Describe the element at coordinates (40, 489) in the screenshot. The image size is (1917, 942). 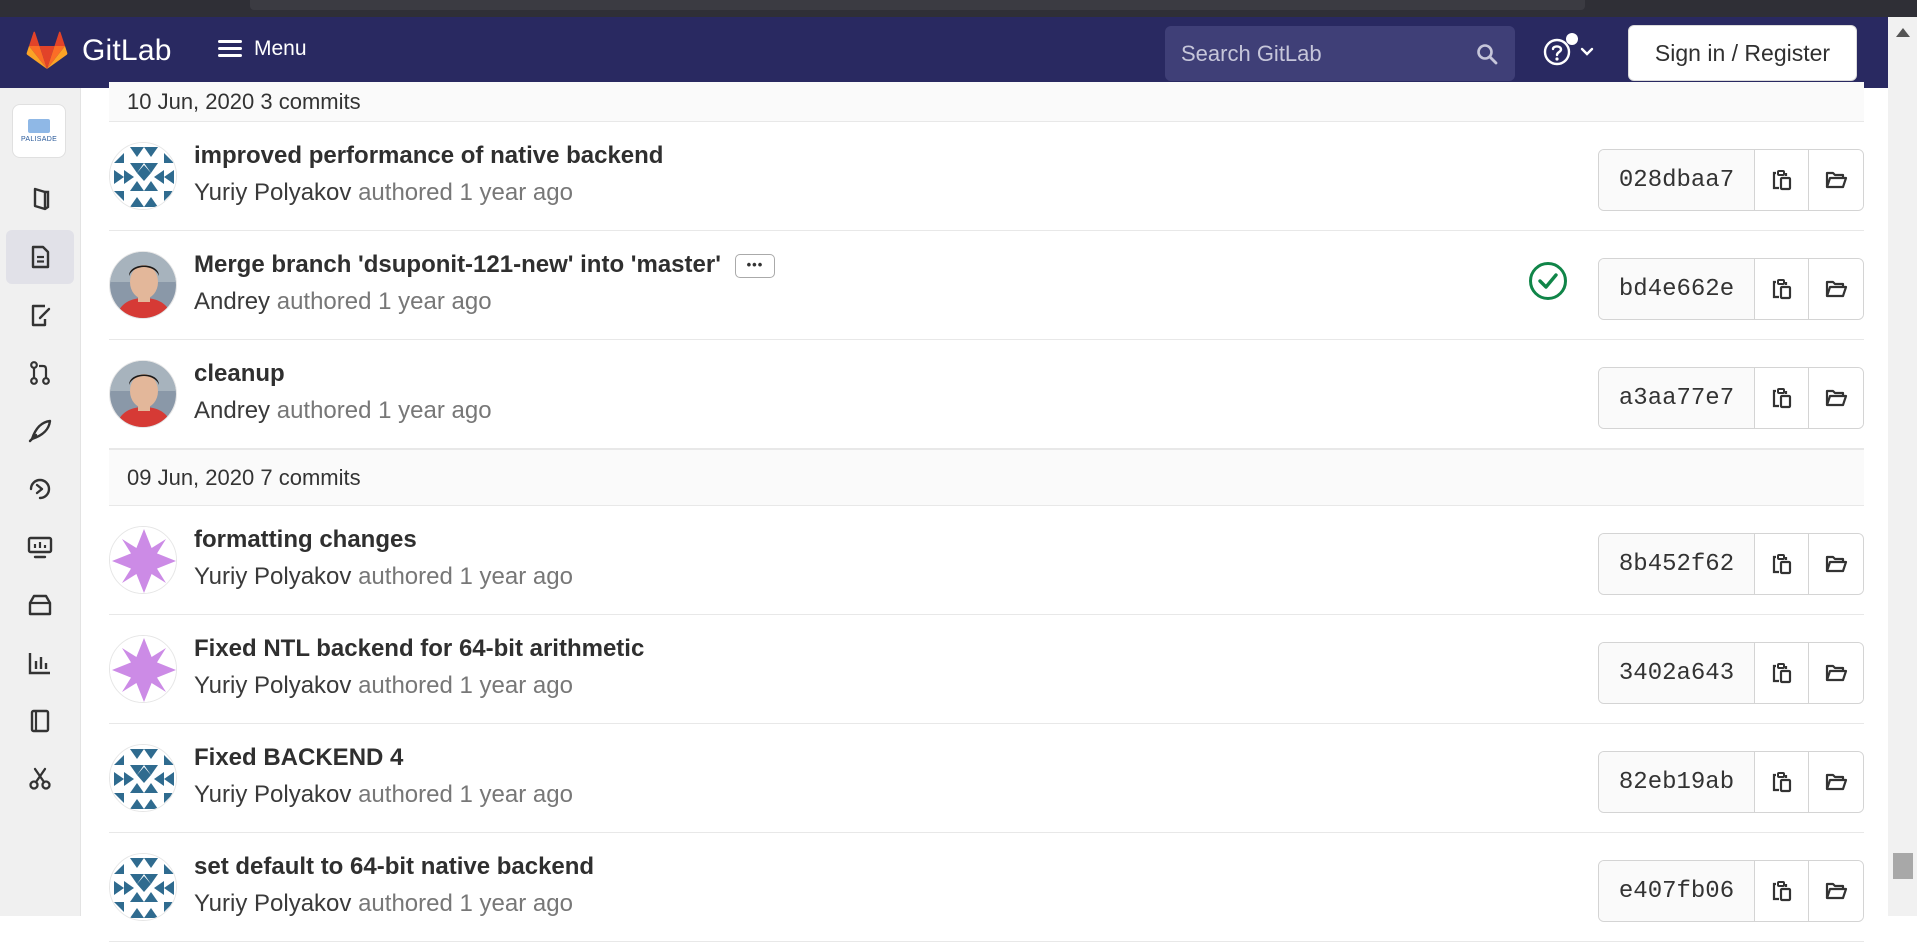
I see `sidebar-item-deployments` at that location.